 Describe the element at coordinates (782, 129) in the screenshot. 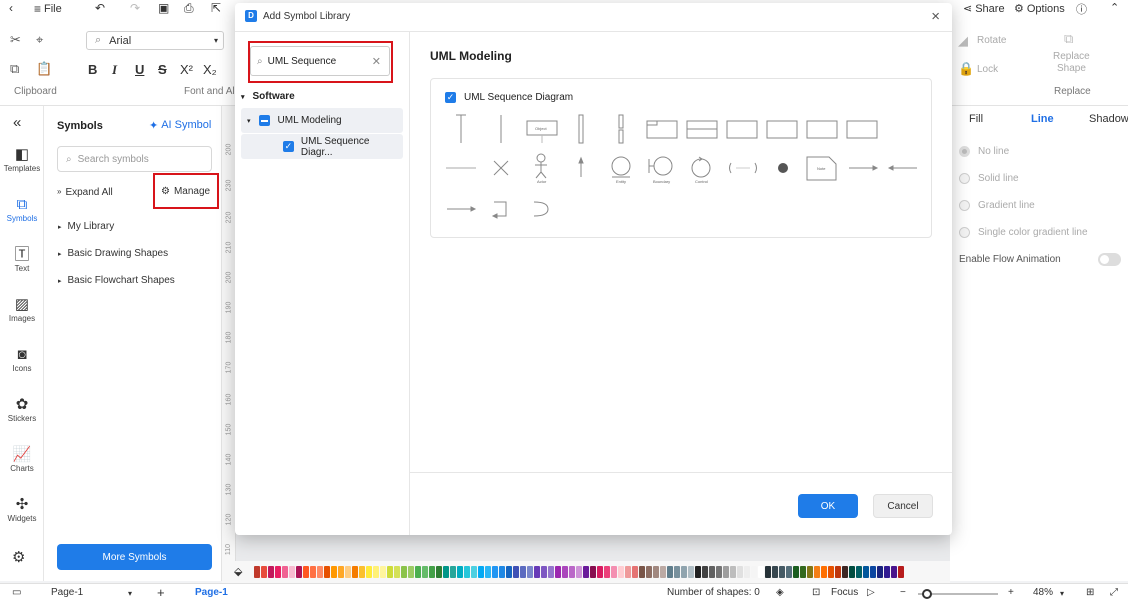

I see `frame-4-shape` at that location.